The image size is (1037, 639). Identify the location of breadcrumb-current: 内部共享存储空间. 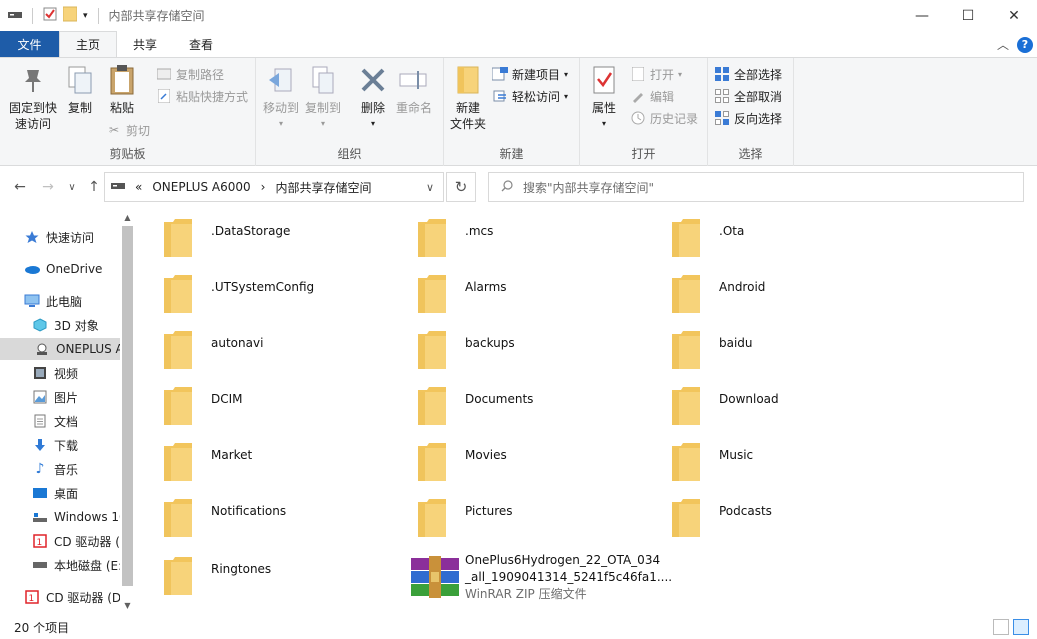
(323, 187).